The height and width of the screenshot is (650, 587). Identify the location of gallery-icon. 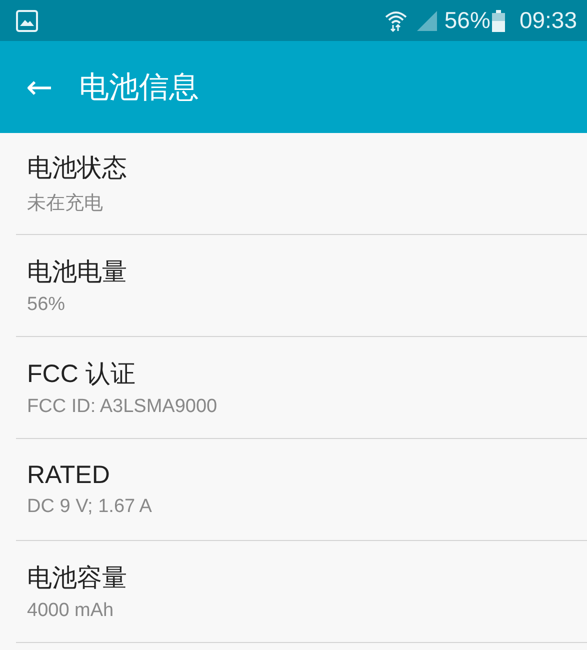
(27, 21).